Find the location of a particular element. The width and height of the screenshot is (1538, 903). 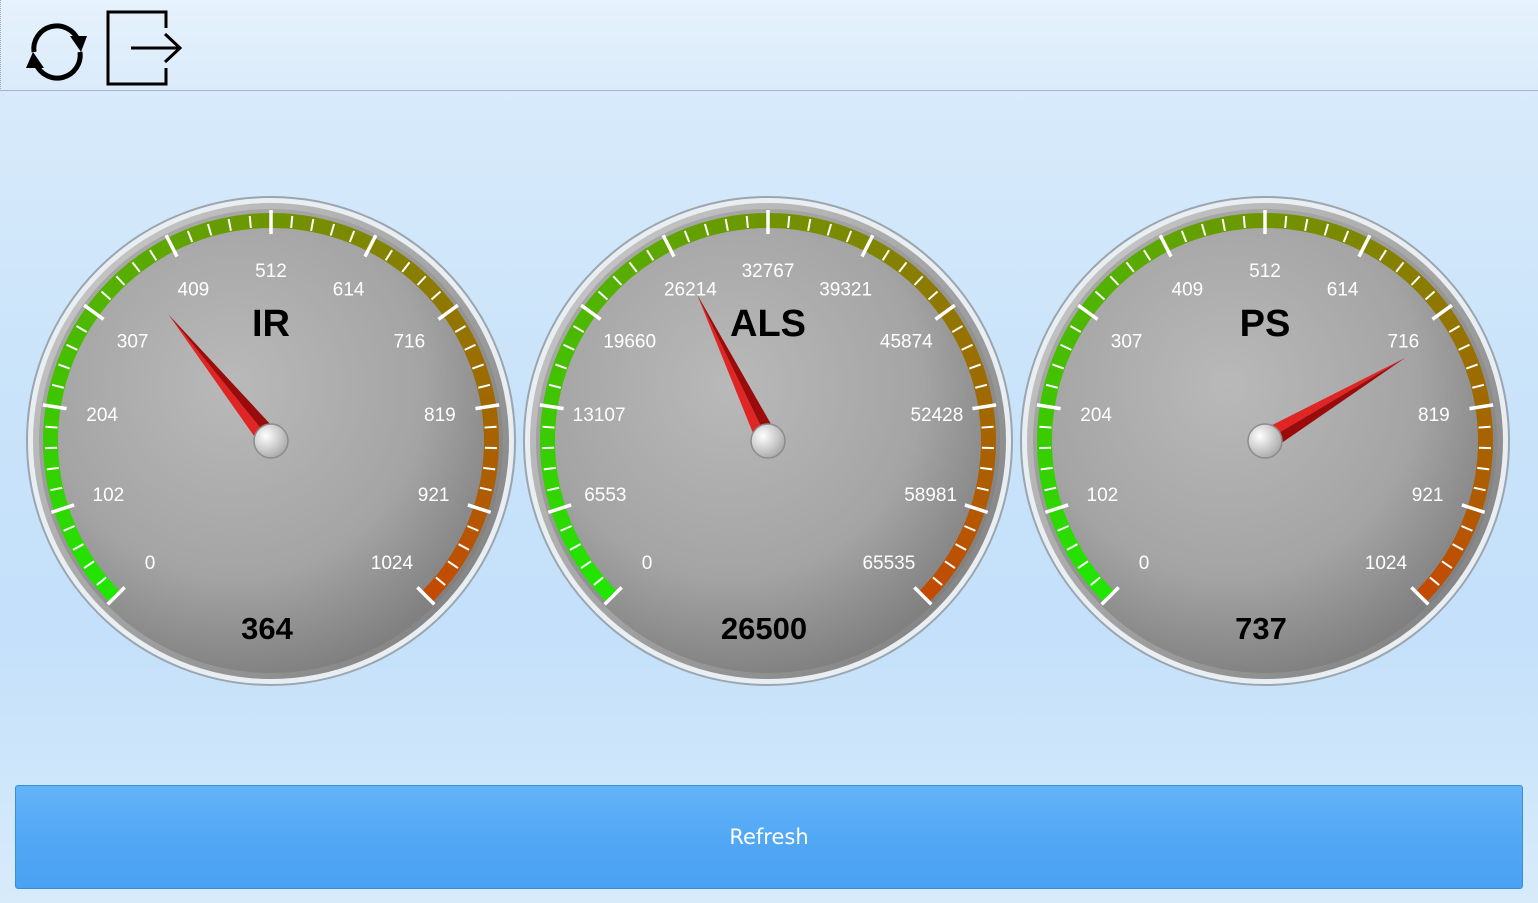

refresh-button: Refresh is located at coordinates (769, 837).